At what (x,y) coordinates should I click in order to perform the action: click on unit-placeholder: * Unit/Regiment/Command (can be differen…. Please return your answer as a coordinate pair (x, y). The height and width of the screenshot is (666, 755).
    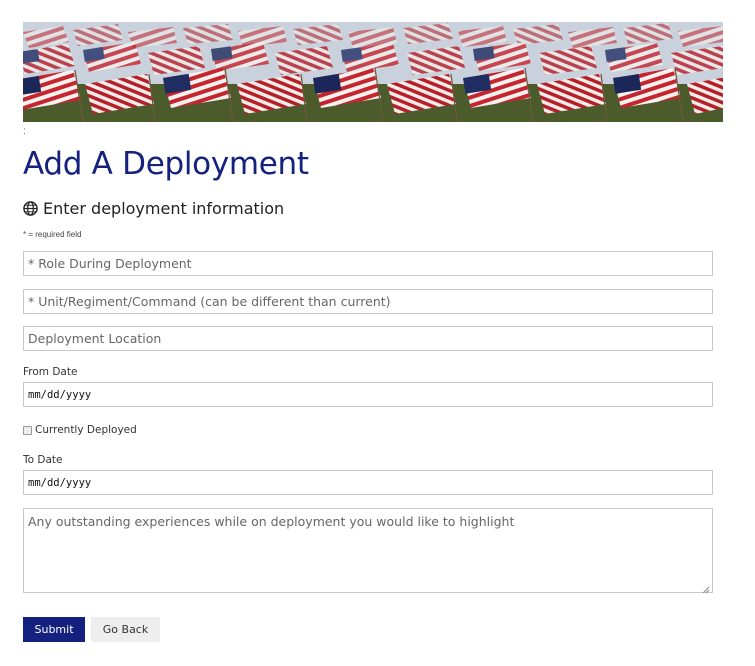
    Looking at the image, I should click on (209, 301).